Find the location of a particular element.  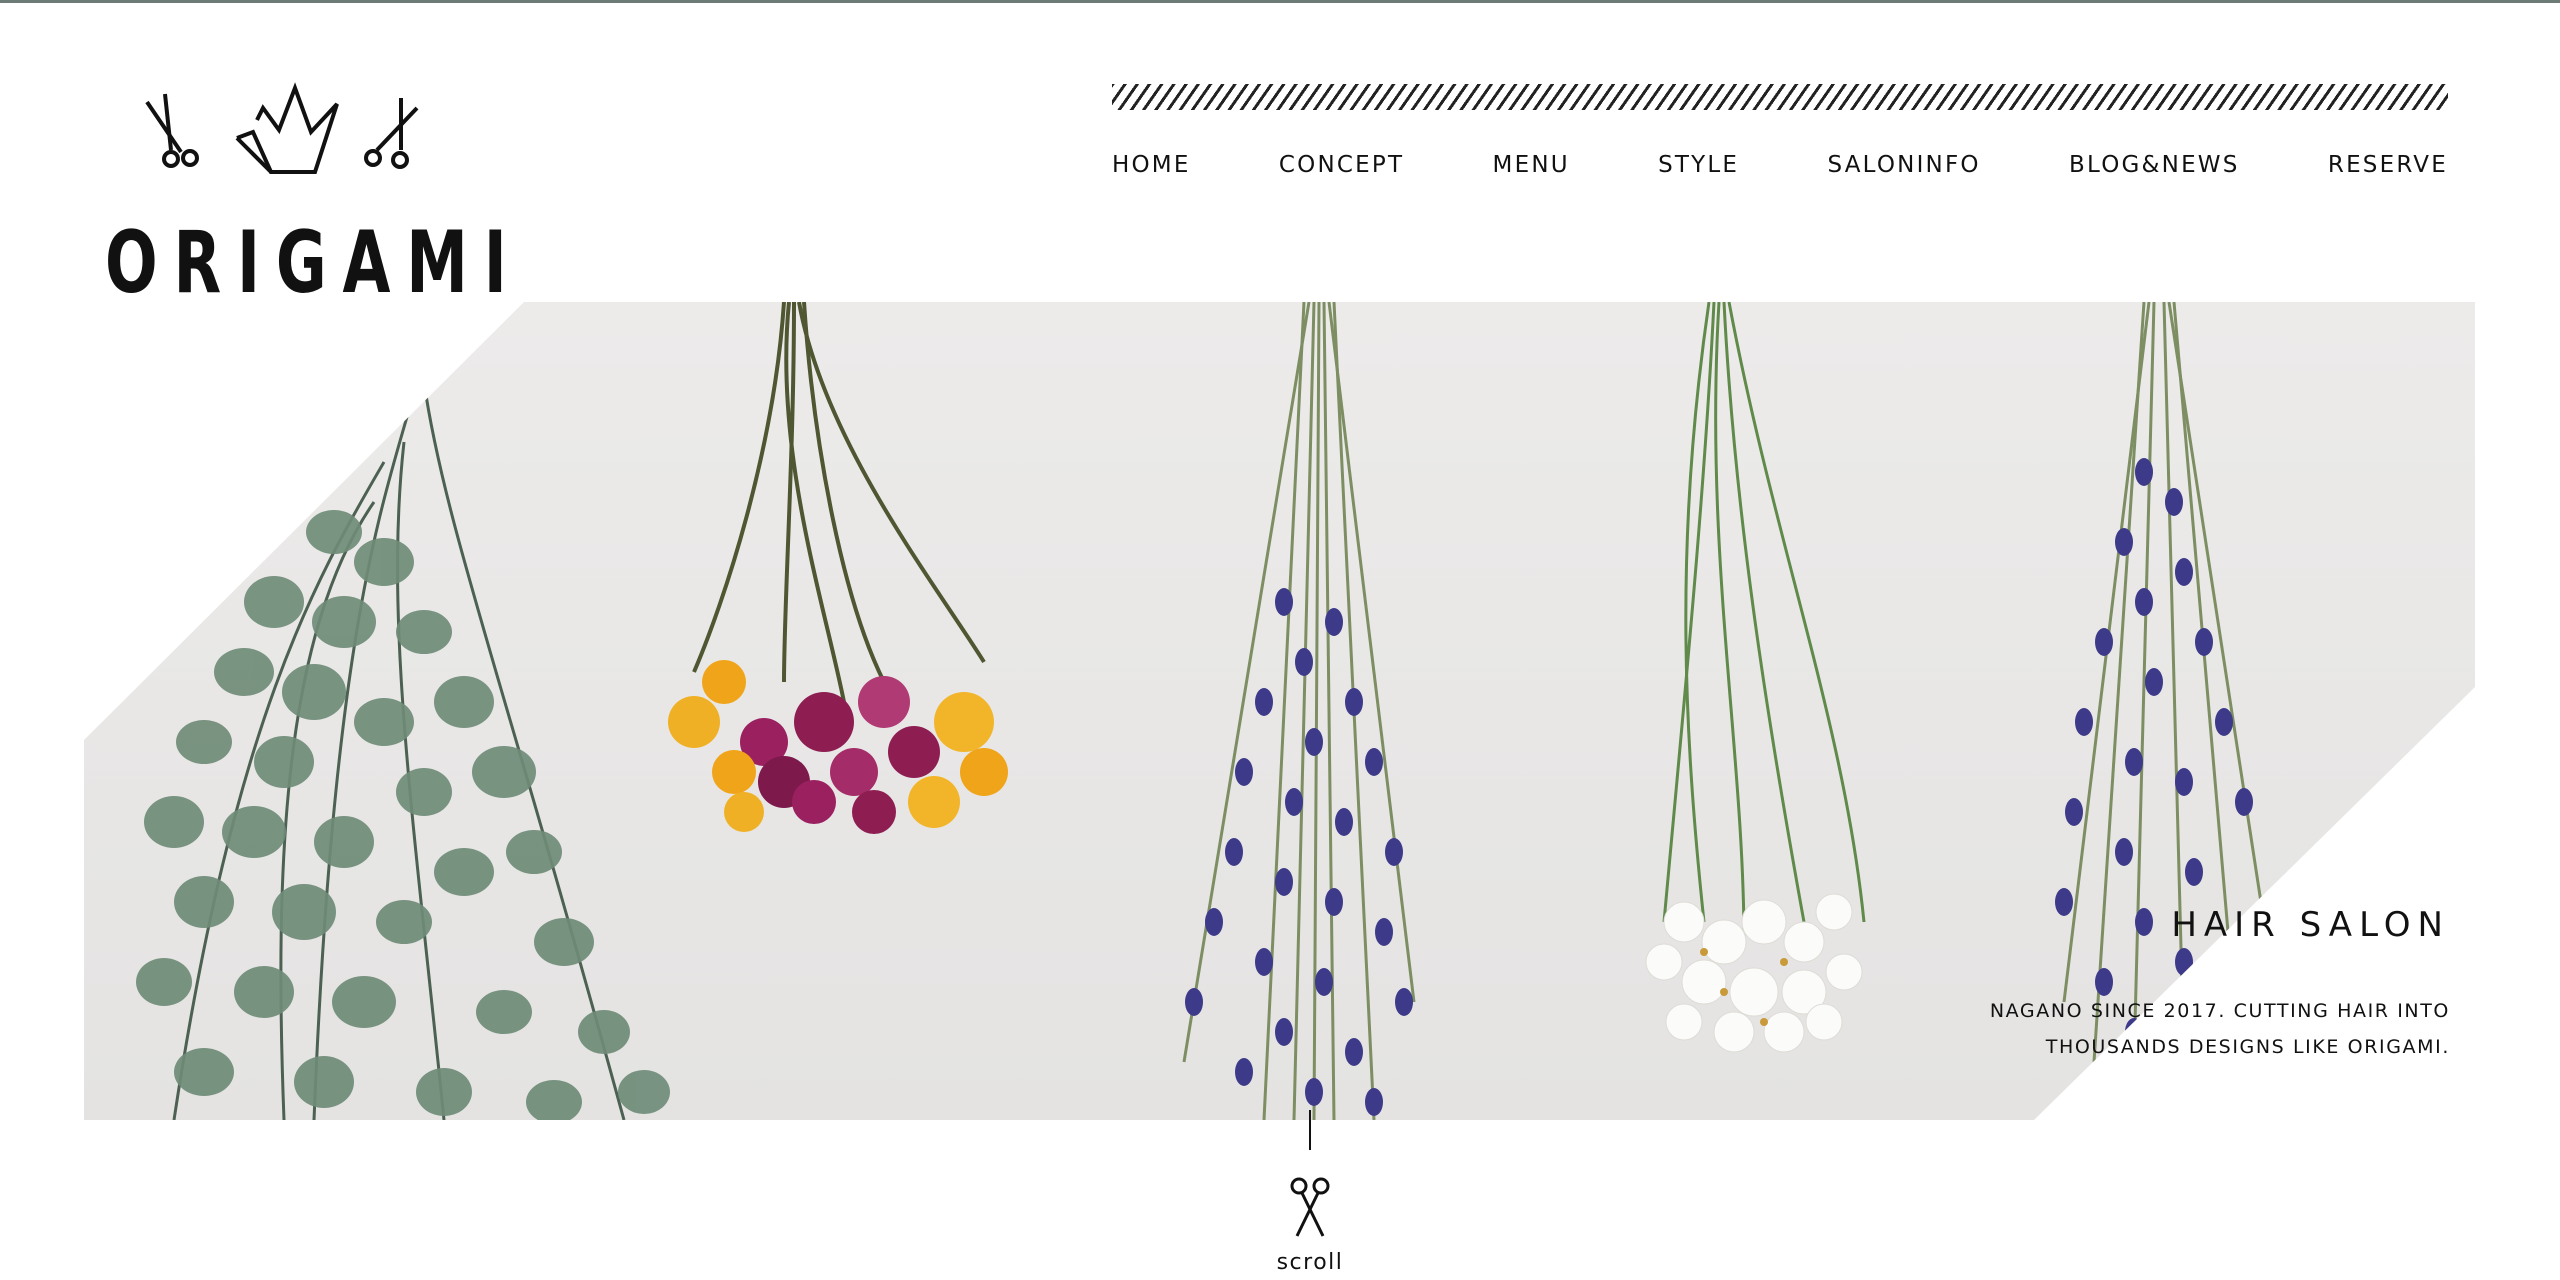

scroll-indicator: scroll is located at coordinates (1310, 1195).